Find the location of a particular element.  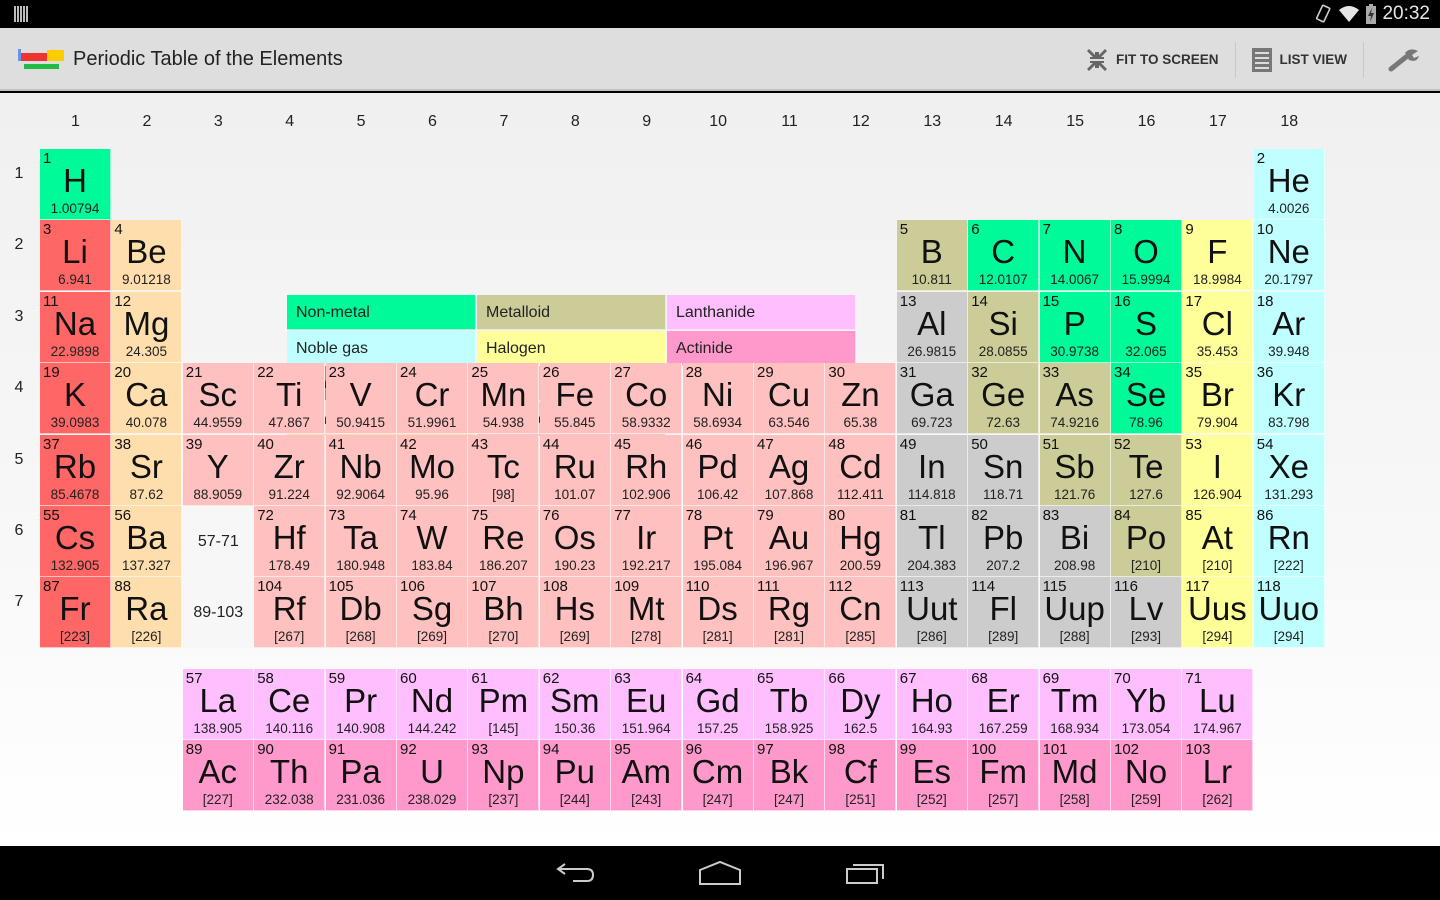

element-cell-y: 39 Y 88.9059 is located at coordinates (218, 470).